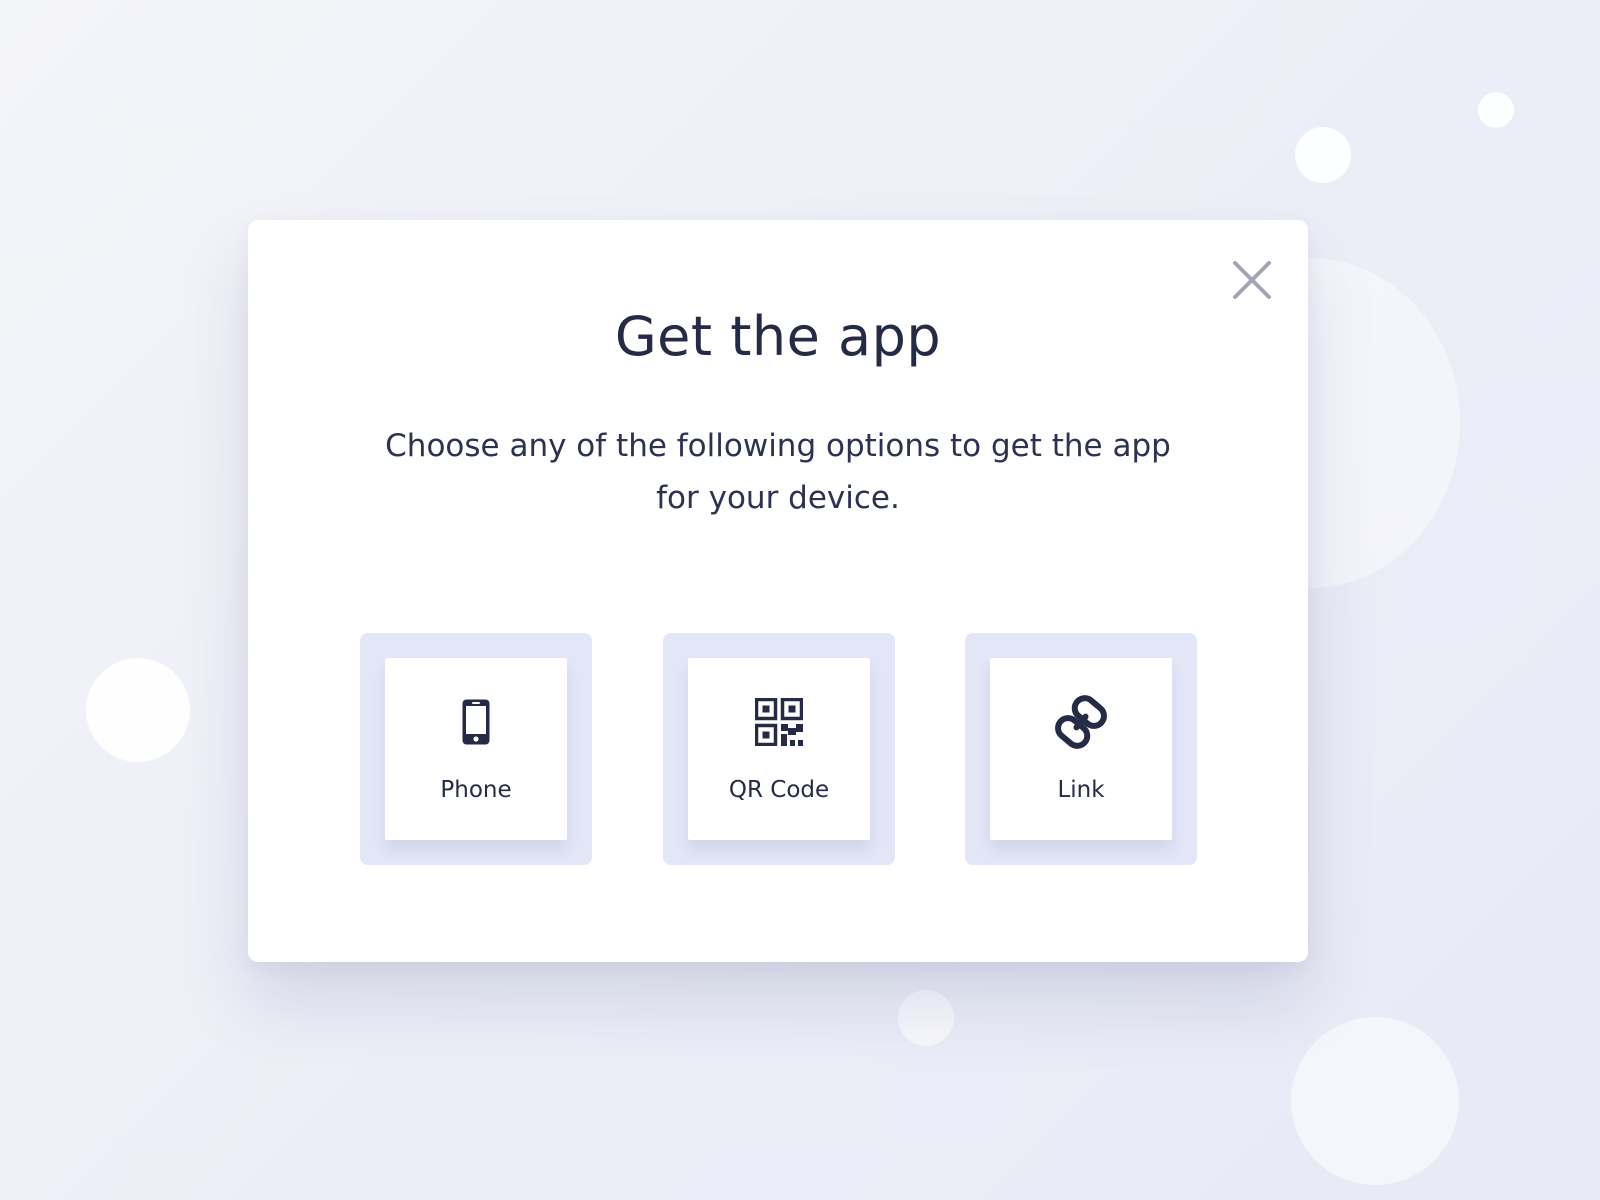 The image size is (1600, 1200). I want to click on phone-icon, so click(476, 722).